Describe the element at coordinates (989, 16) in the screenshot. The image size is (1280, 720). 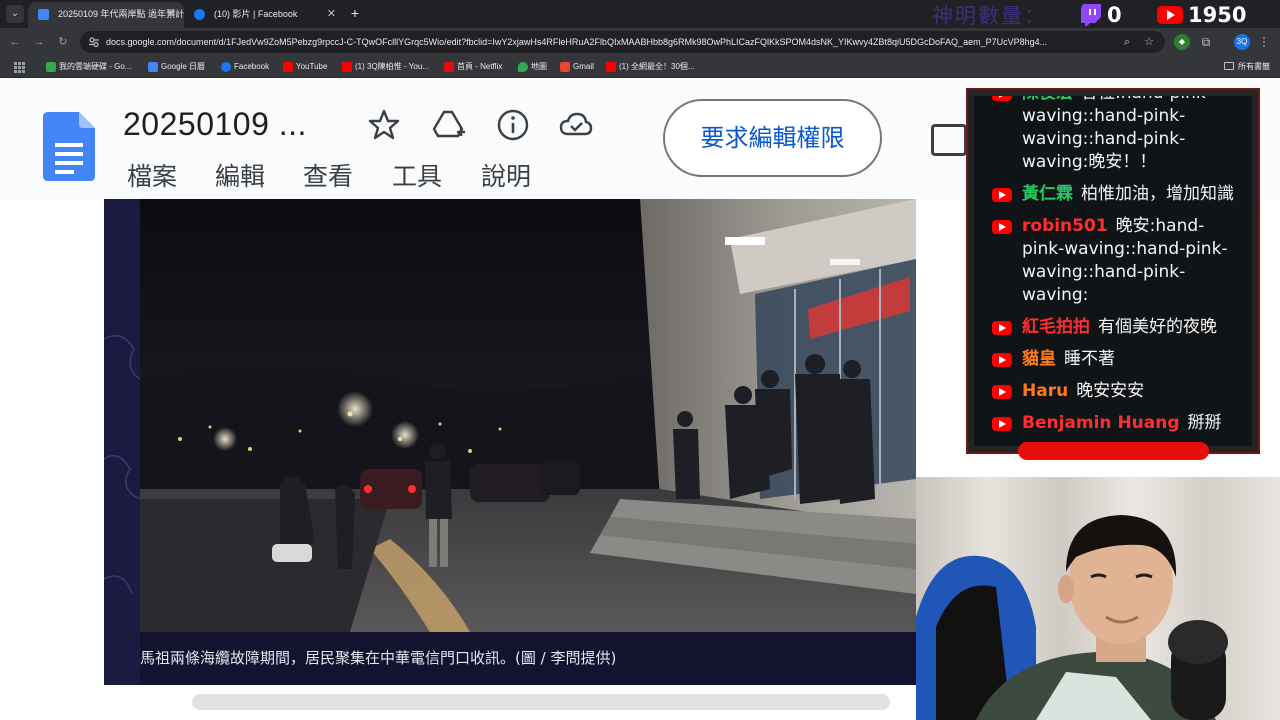
I see `stream-deity-label: 神明數量：` at that location.